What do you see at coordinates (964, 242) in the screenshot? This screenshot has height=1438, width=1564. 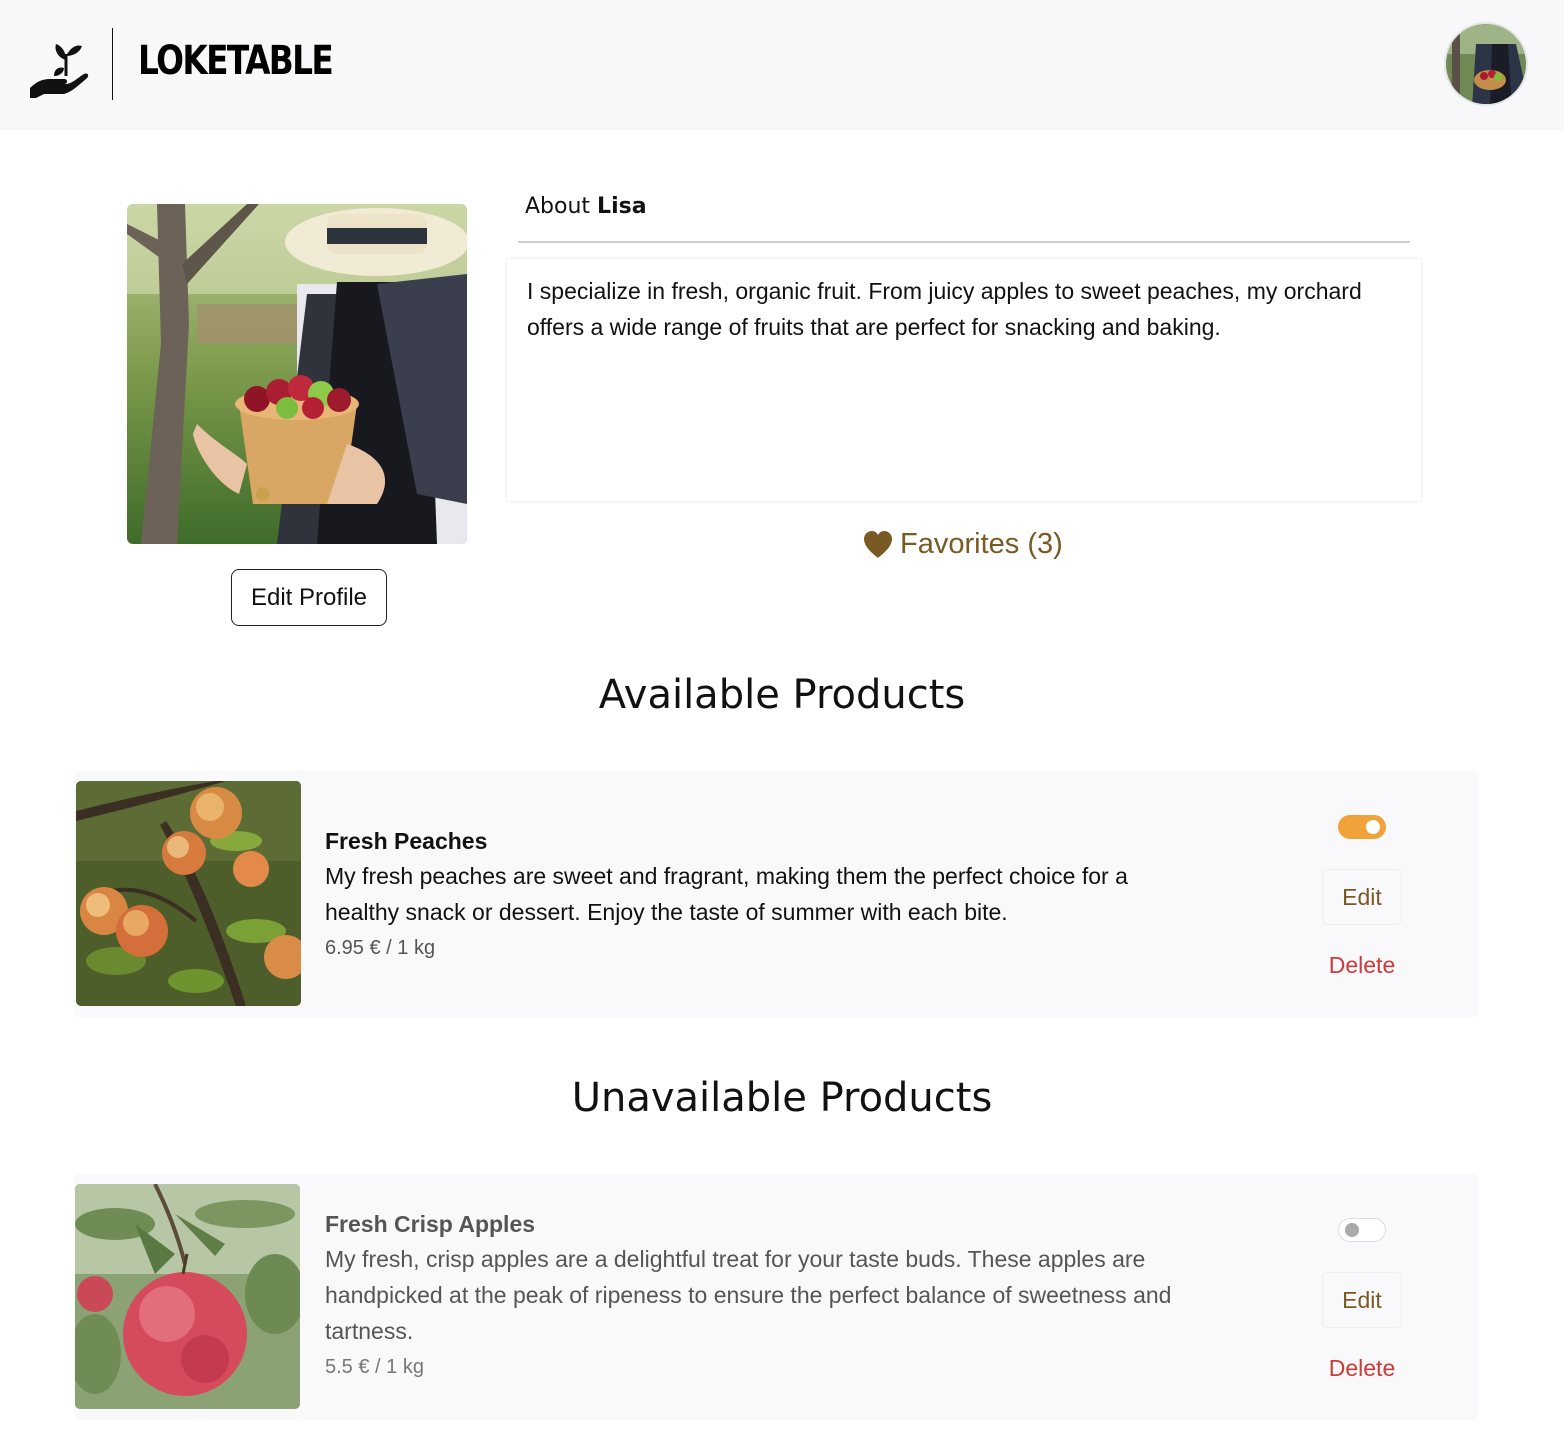 I see `about-divider` at bounding box center [964, 242].